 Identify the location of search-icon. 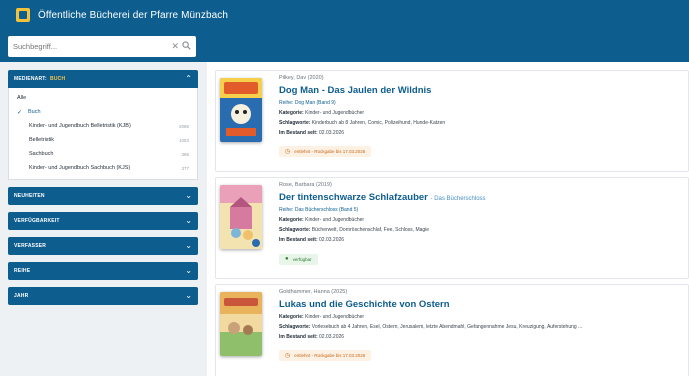
(186, 46).